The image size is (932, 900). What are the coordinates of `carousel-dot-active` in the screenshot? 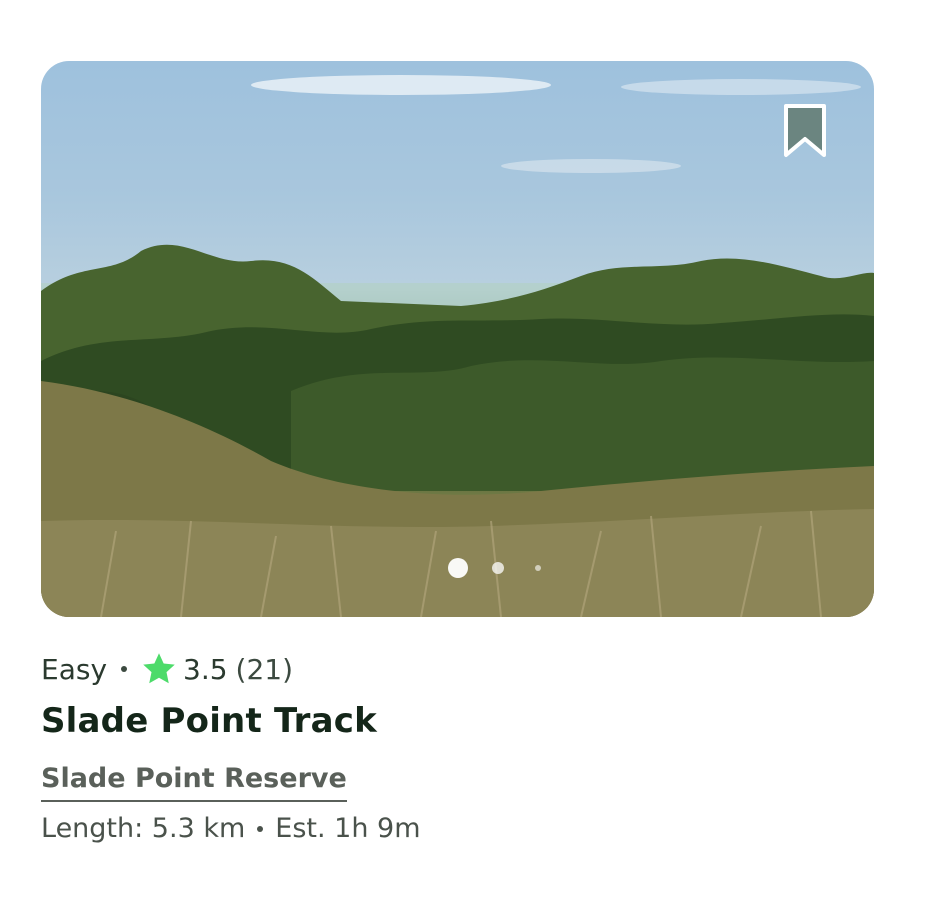 It's located at (458, 568).